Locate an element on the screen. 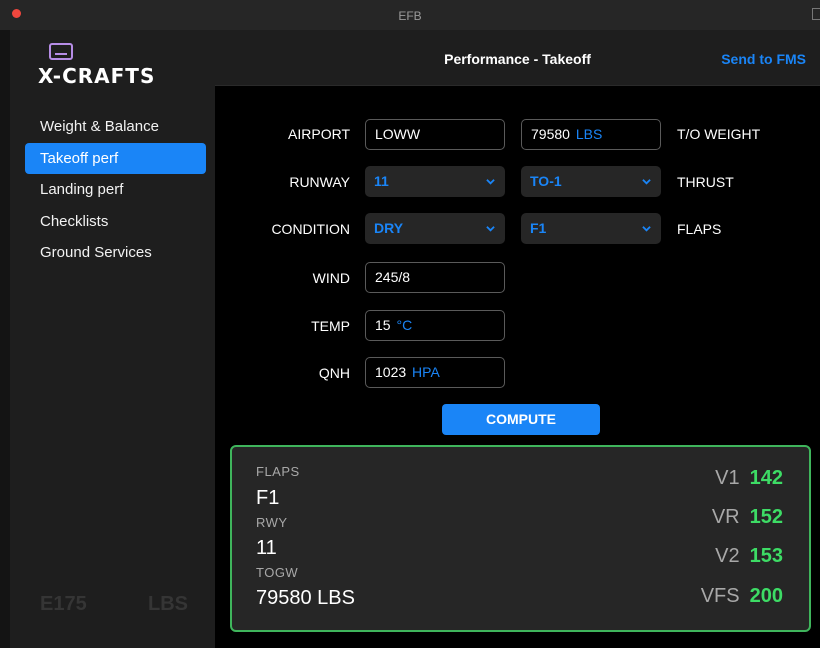  result-rwy-label: RWY is located at coordinates (272, 522).